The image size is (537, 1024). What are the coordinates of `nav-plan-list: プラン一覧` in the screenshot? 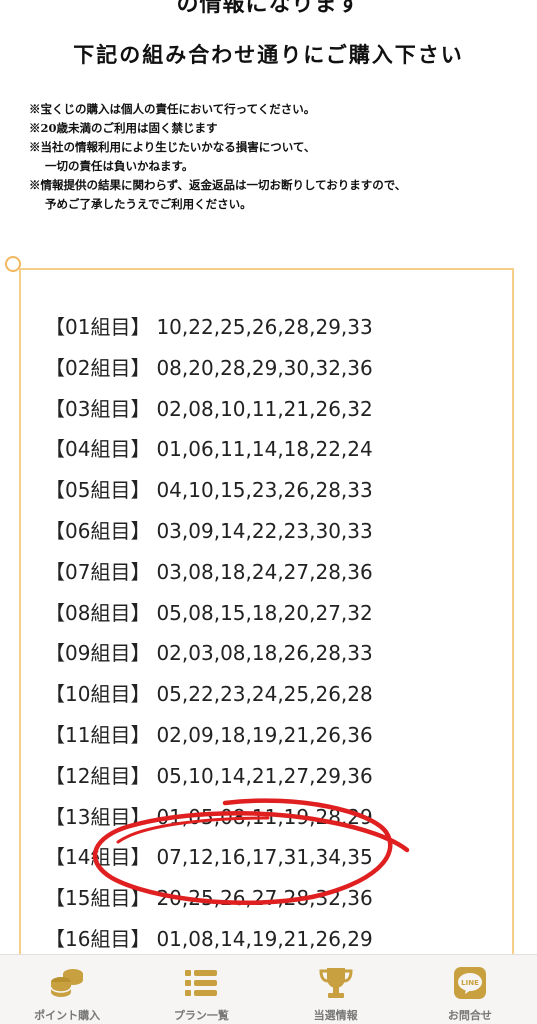 It's located at (201, 989).